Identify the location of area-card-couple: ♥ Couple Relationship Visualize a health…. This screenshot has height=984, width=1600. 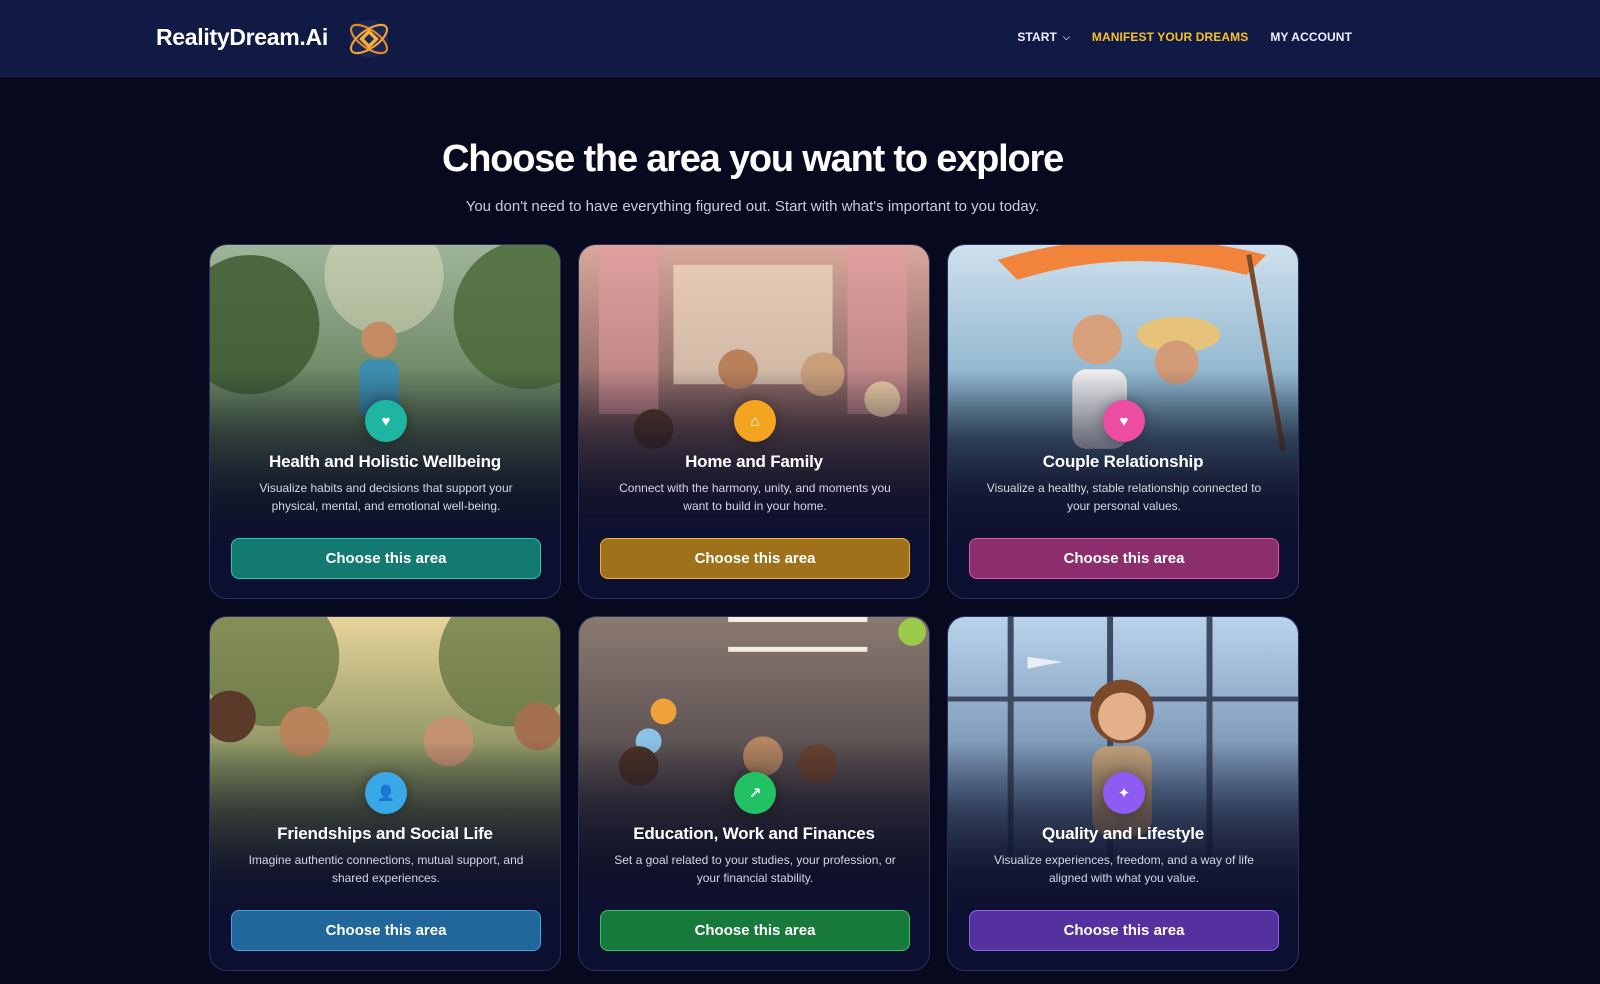
(1123, 421).